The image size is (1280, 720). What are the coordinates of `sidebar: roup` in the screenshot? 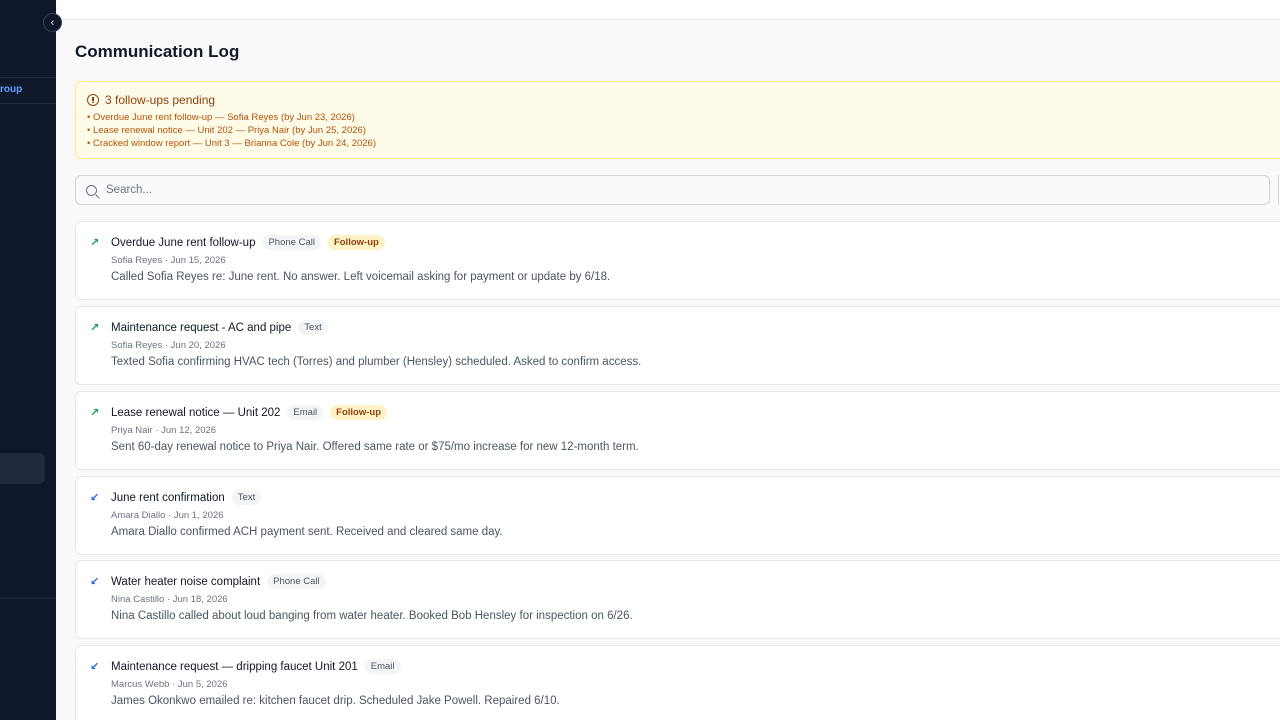 It's located at (28, 360).